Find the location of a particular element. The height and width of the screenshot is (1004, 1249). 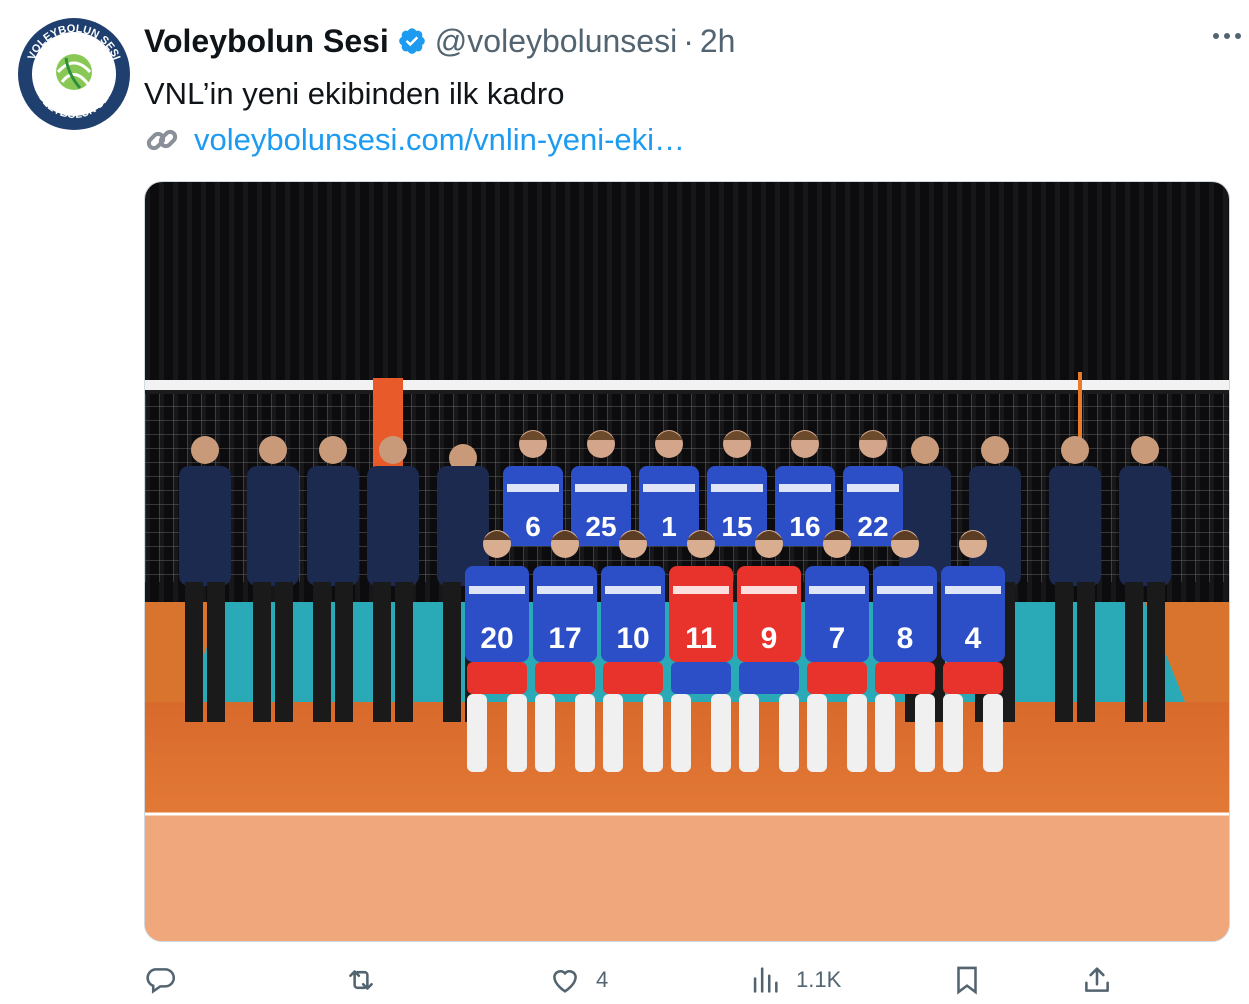

jersey-number: 22 is located at coordinates (872, 526).